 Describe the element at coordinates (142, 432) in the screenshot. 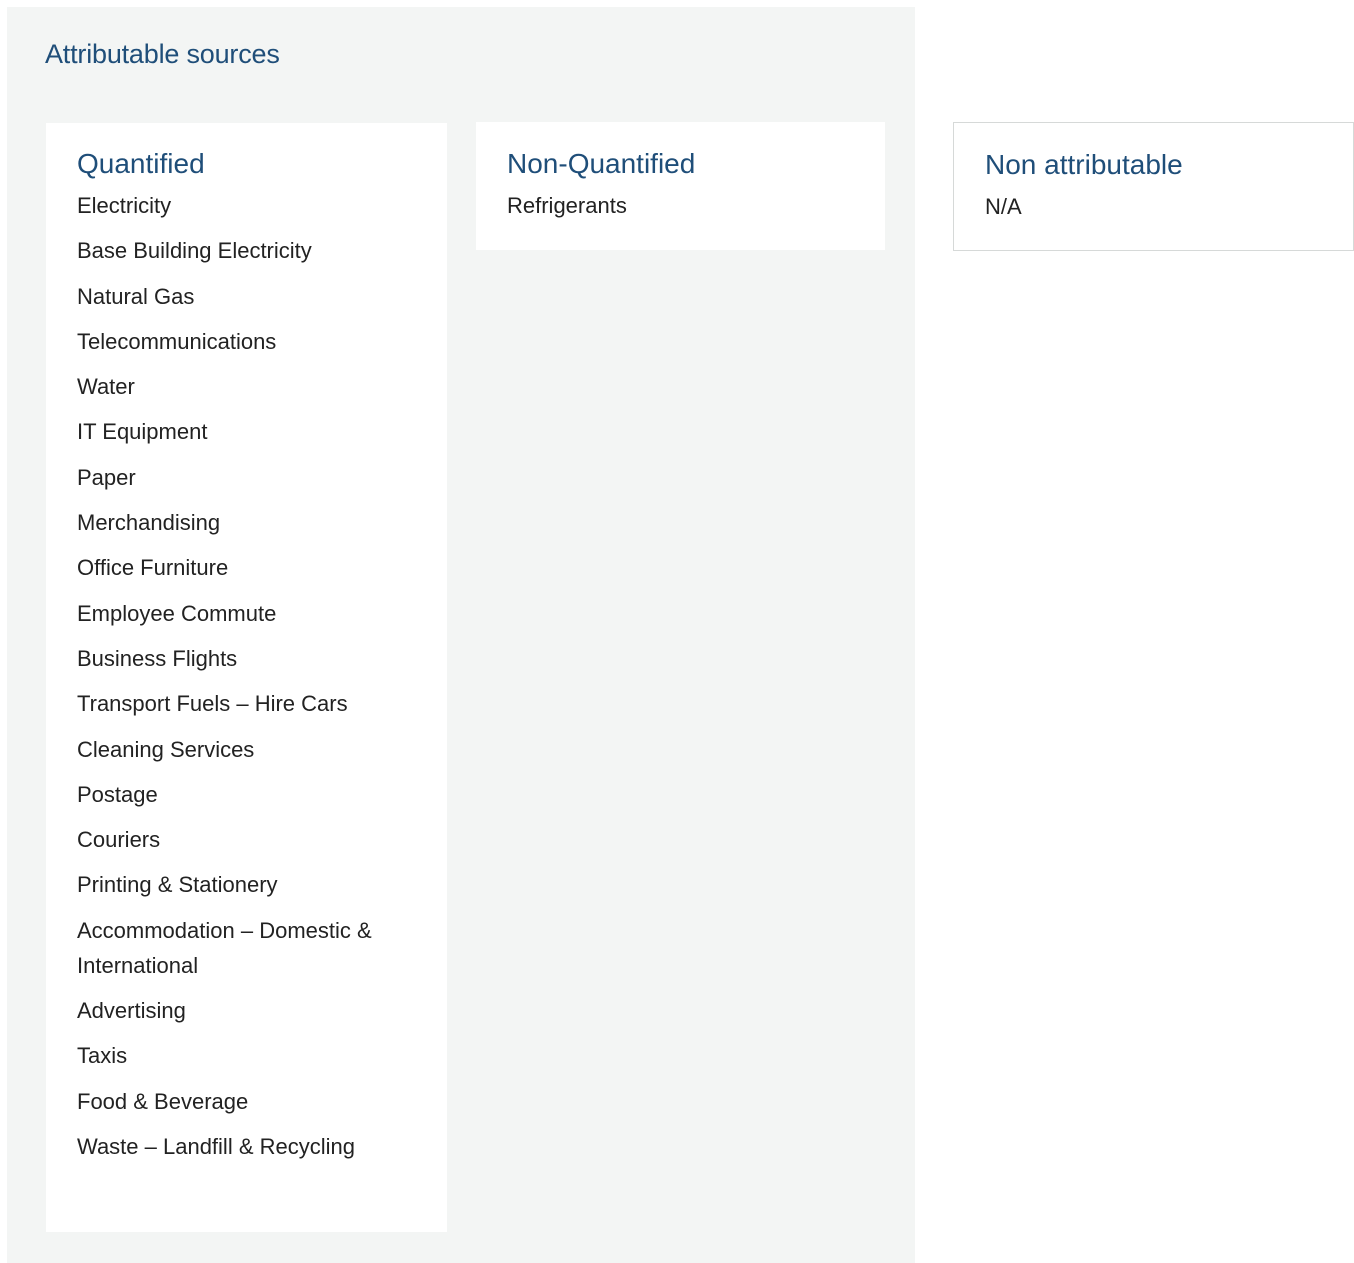

I see `list-item: IT Equipment` at that location.